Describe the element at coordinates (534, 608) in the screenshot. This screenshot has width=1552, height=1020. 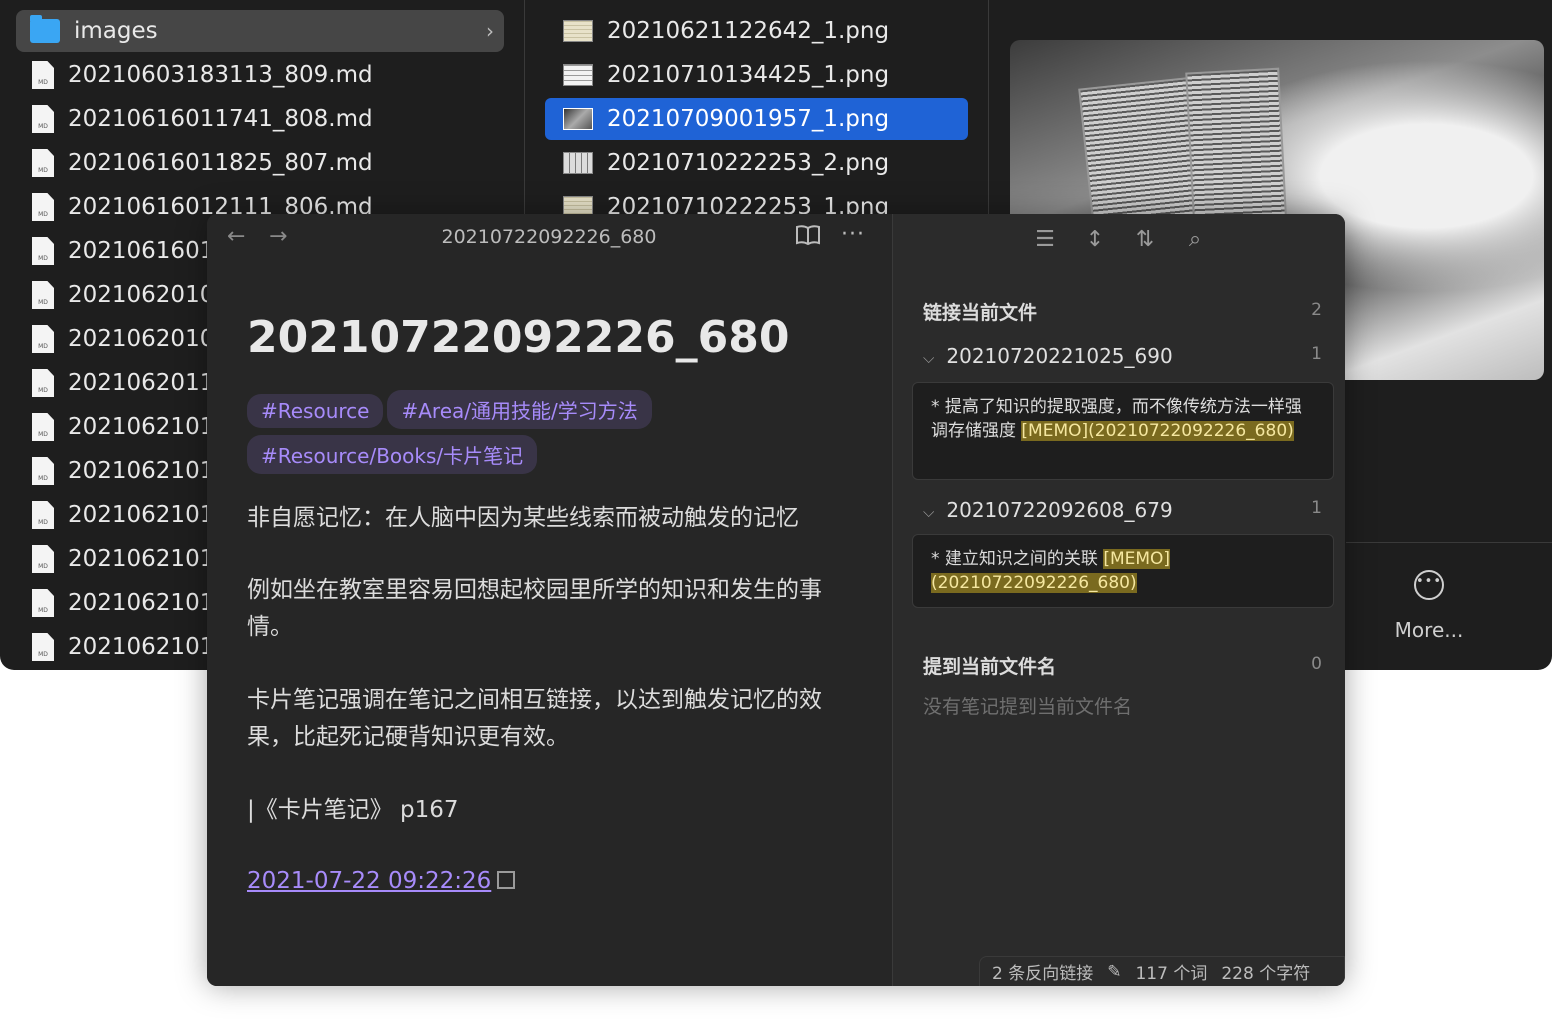
I see `paragraph: 例如坐在教室里容易回想起校园里所学的知识和发生的事情。` at that location.